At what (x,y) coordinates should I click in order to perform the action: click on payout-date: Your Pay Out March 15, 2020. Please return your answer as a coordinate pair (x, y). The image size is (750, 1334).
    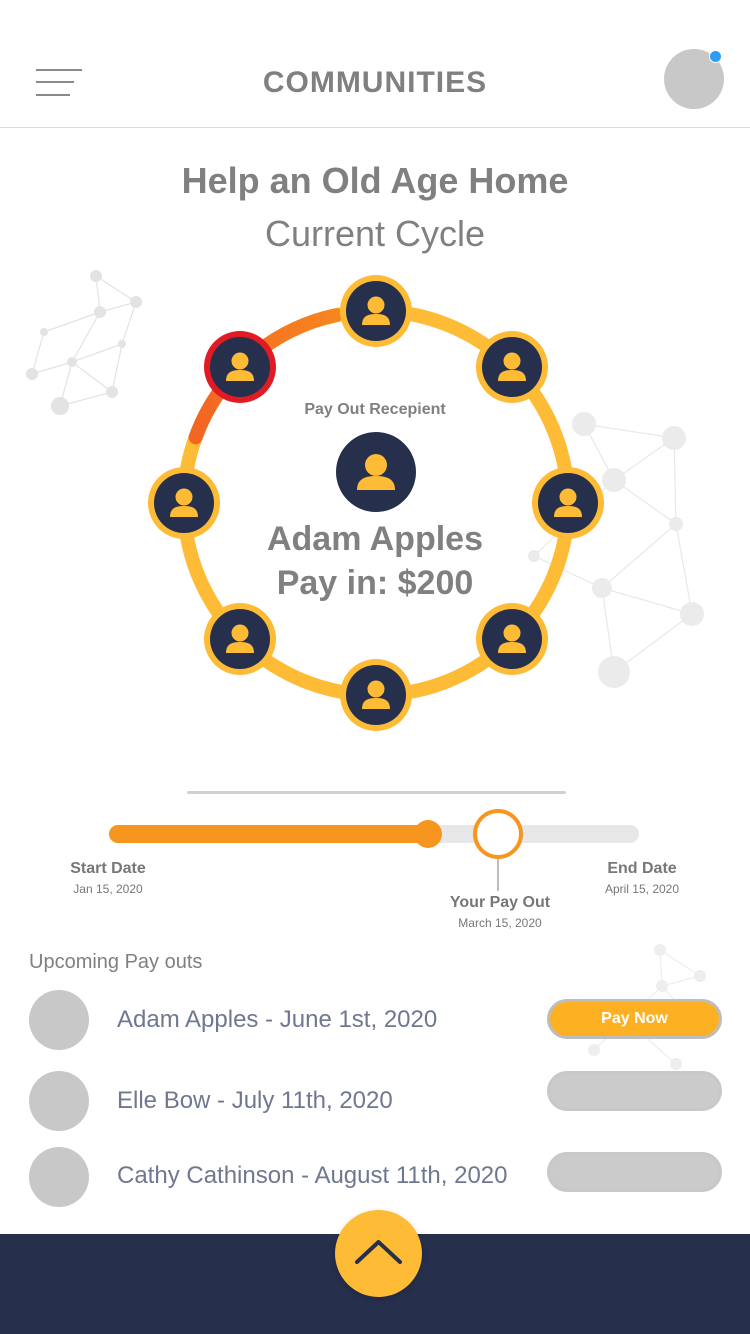
    Looking at the image, I should click on (500, 912).